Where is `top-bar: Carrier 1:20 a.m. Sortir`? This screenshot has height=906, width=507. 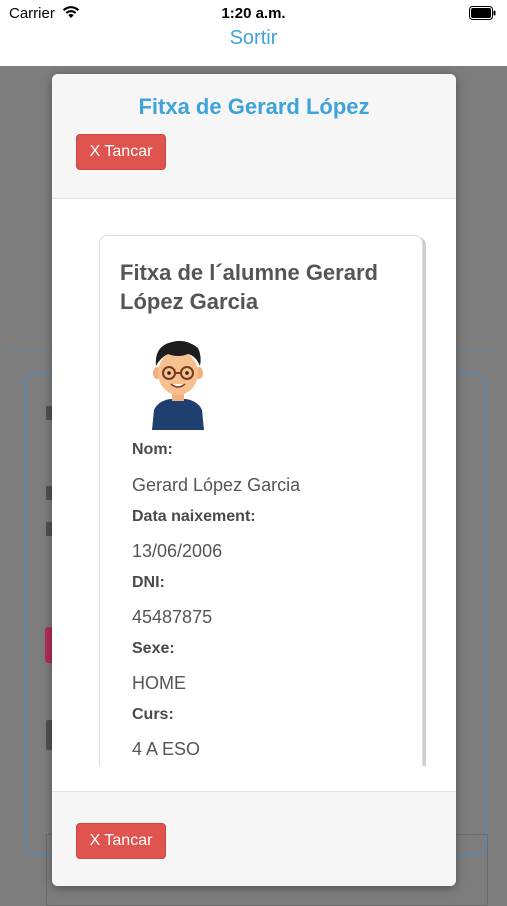 top-bar: Carrier 1:20 a.m. Sortir is located at coordinates (253, 33).